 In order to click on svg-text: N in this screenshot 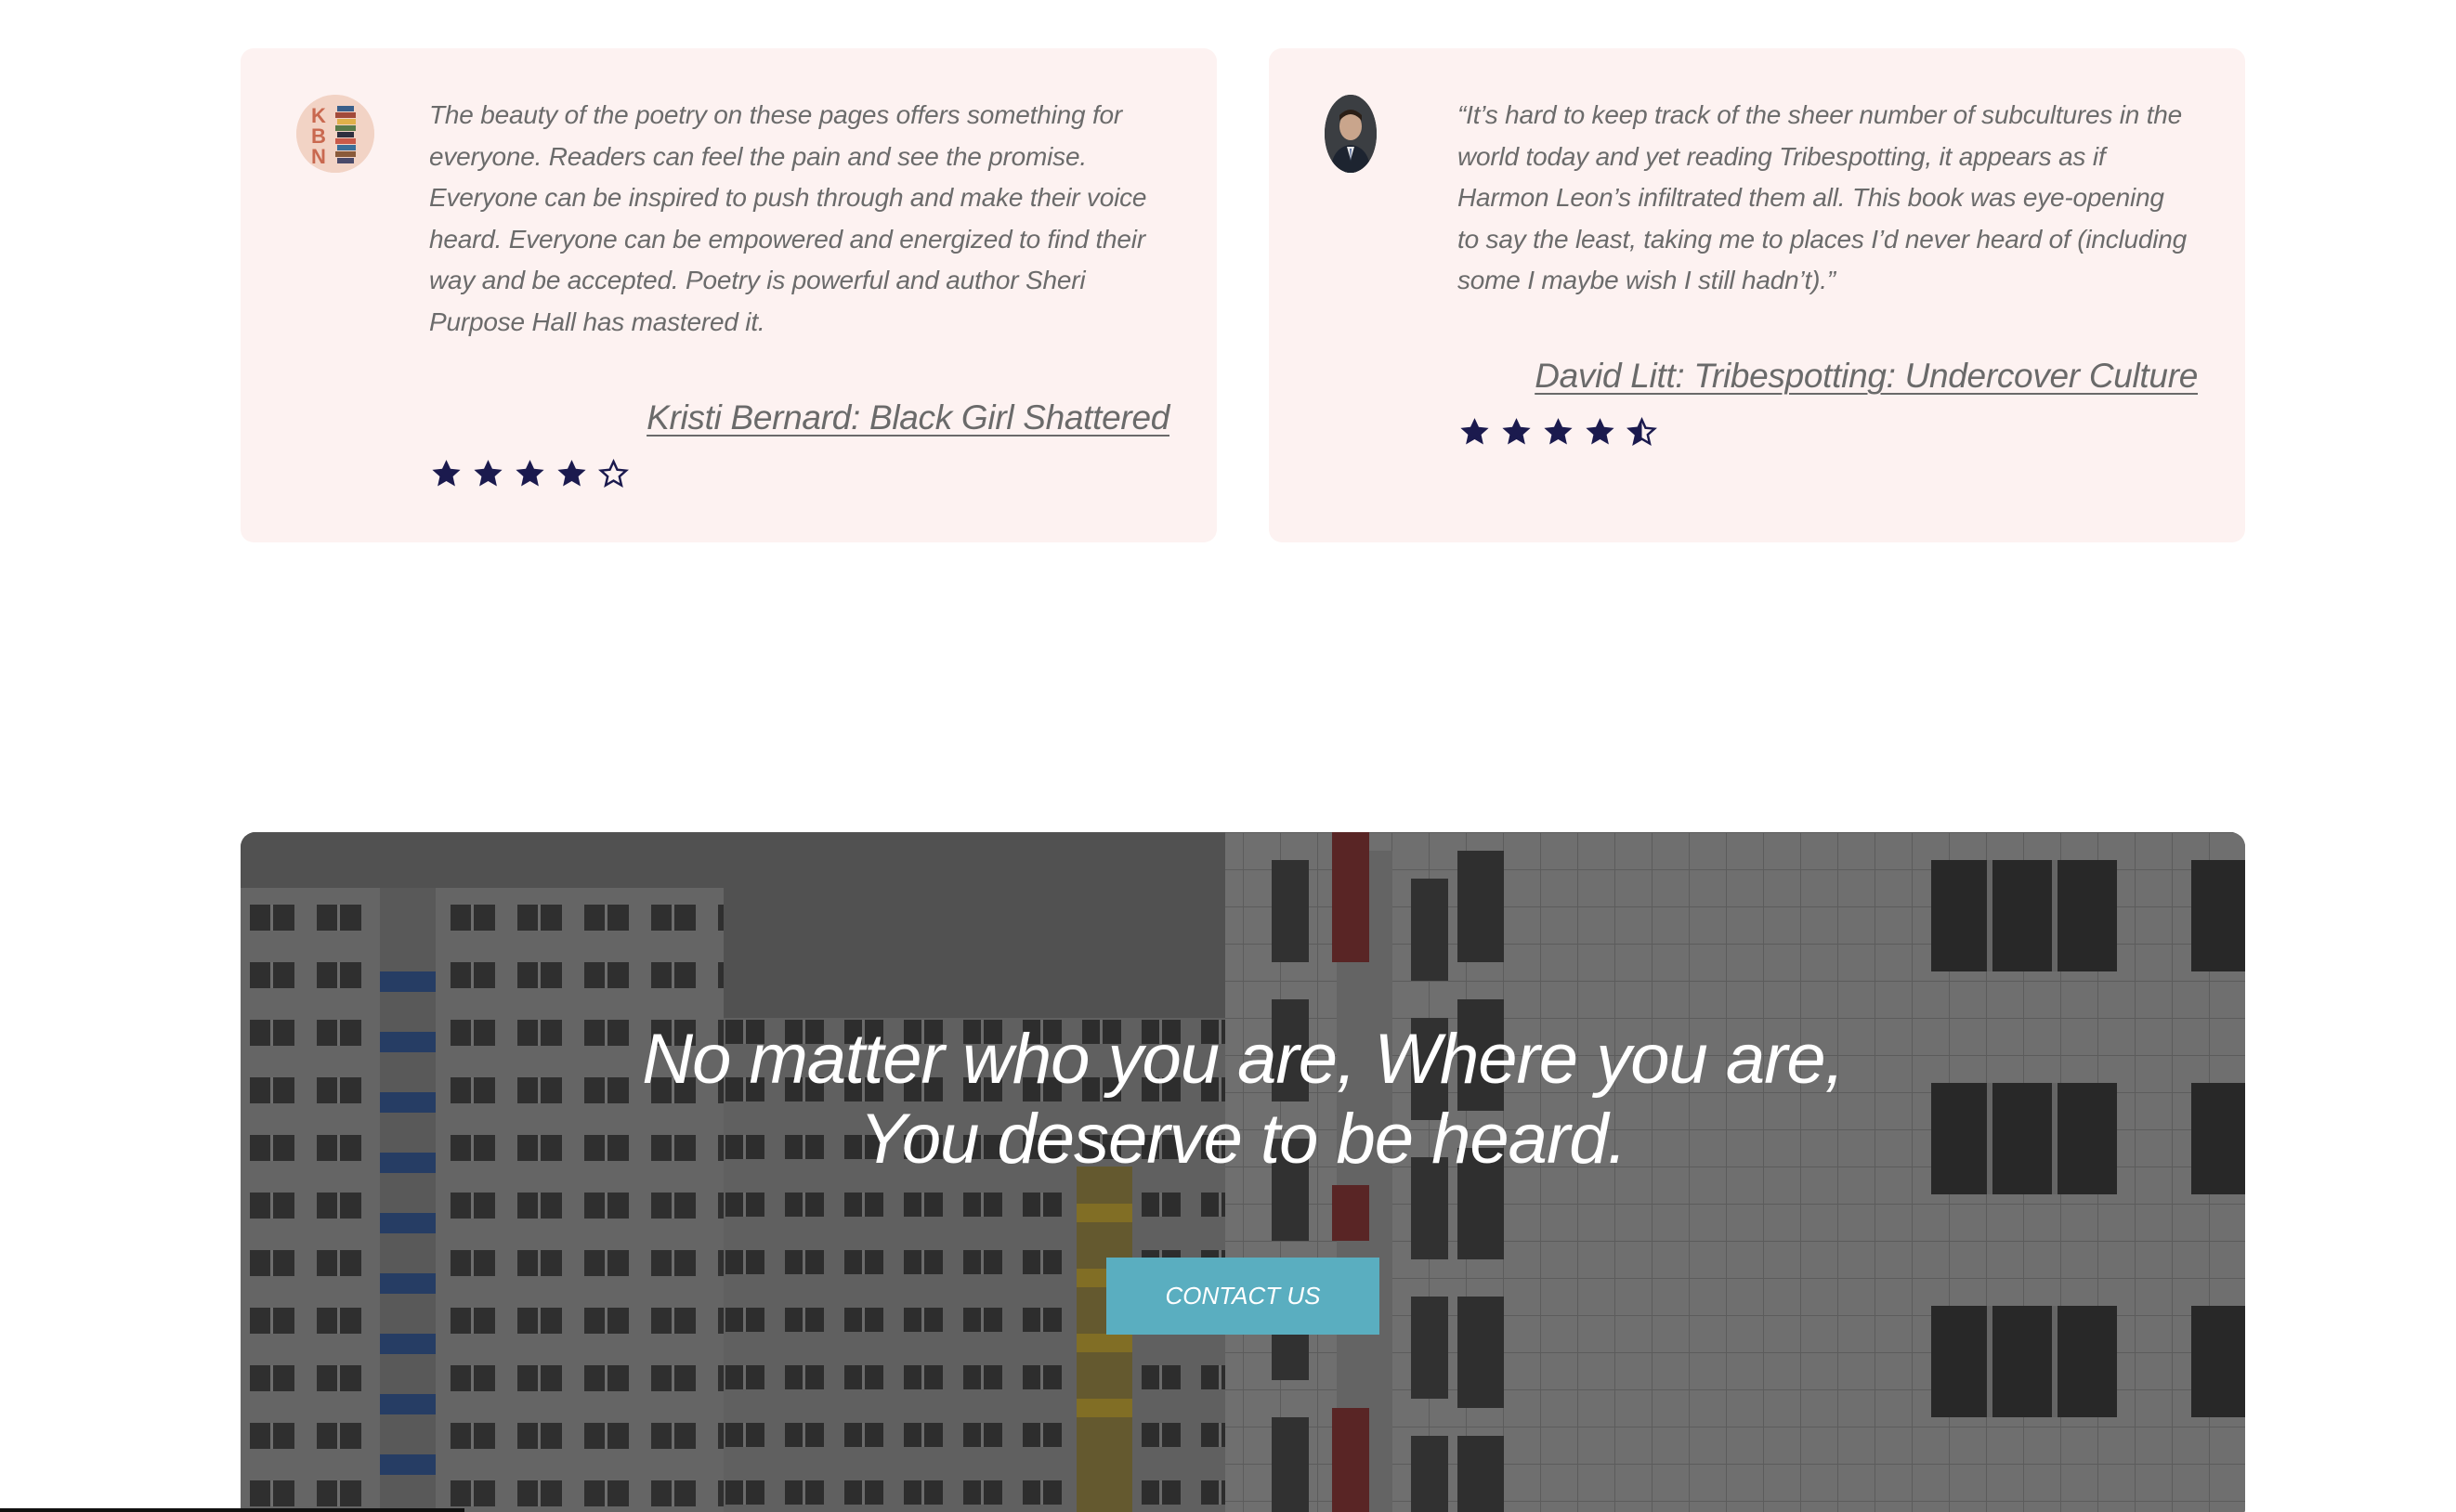, I will do `click(318, 157)`.